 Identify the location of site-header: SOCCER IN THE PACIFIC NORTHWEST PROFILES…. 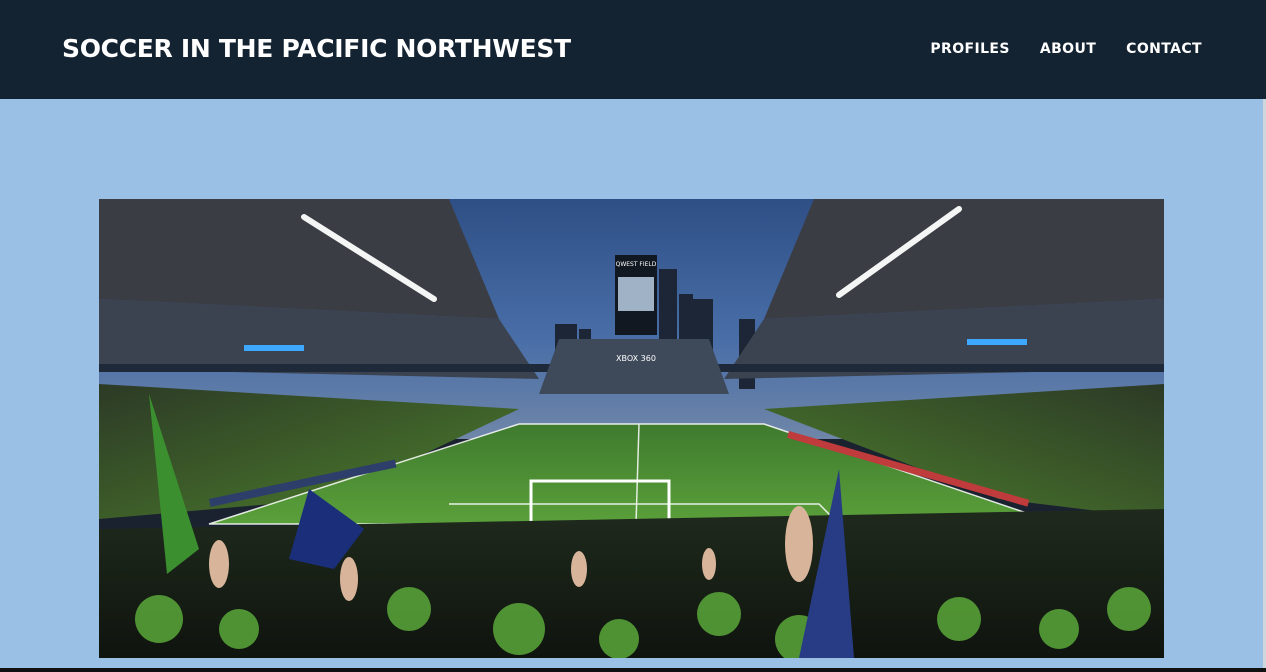
(633, 49).